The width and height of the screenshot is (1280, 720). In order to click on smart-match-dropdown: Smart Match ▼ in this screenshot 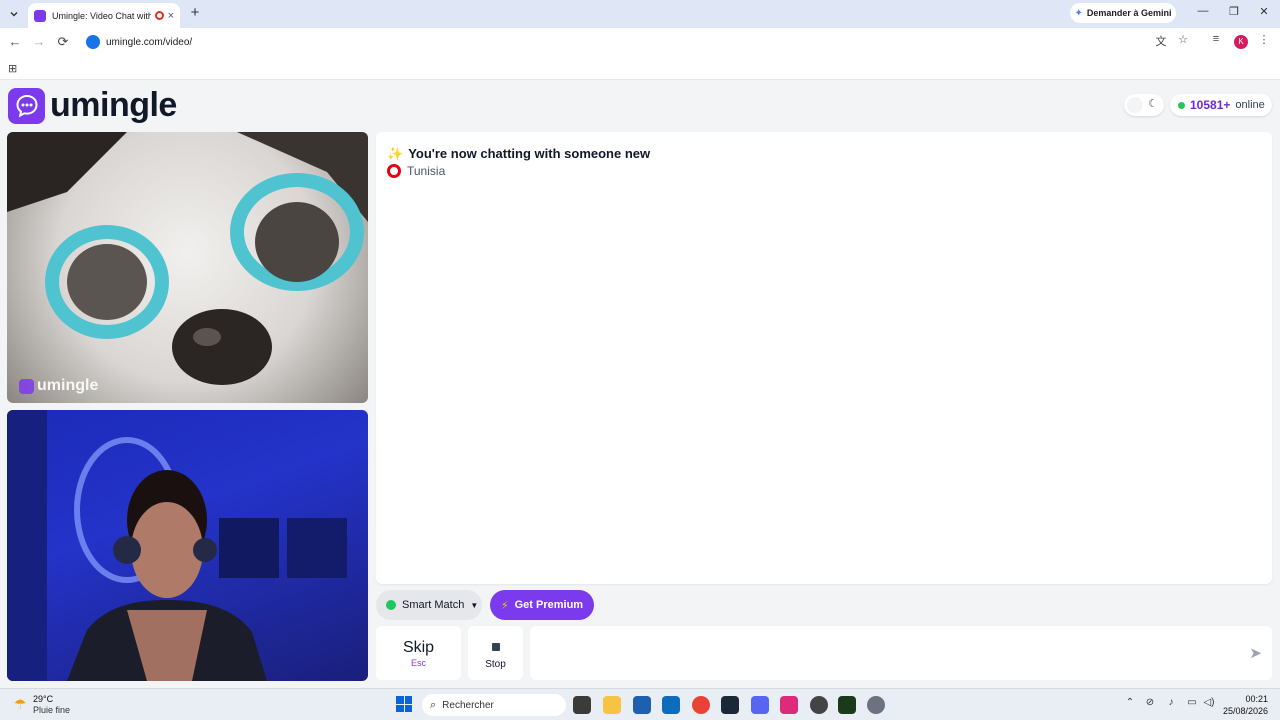, I will do `click(429, 605)`.